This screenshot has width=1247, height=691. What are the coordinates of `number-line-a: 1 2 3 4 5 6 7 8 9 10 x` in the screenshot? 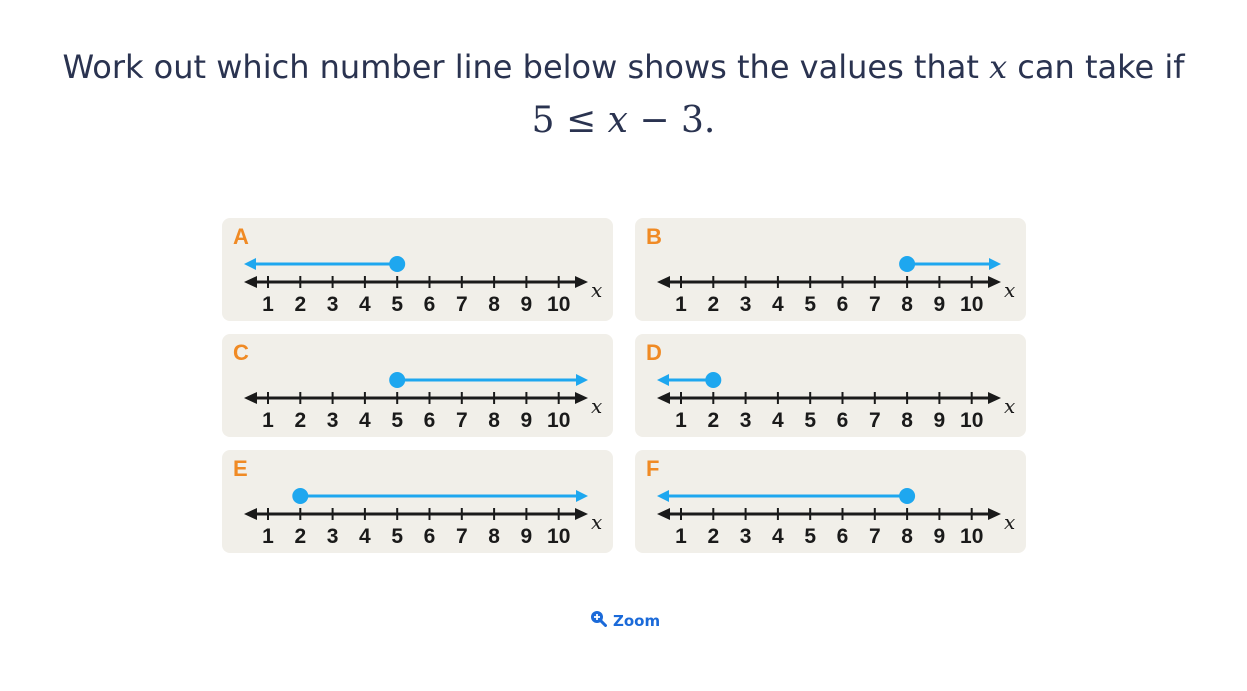 It's located at (423, 286).